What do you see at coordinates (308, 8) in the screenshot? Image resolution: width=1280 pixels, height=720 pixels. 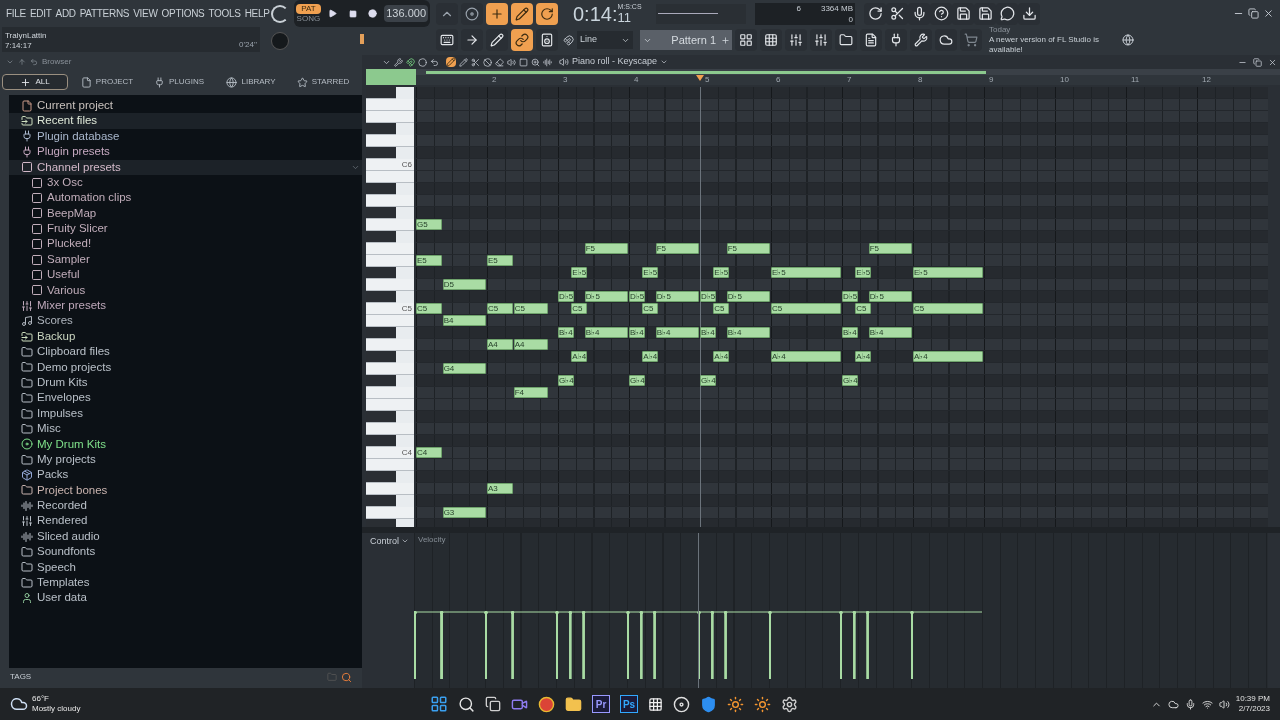 I see `mode-toggle: PAT` at bounding box center [308, 8].